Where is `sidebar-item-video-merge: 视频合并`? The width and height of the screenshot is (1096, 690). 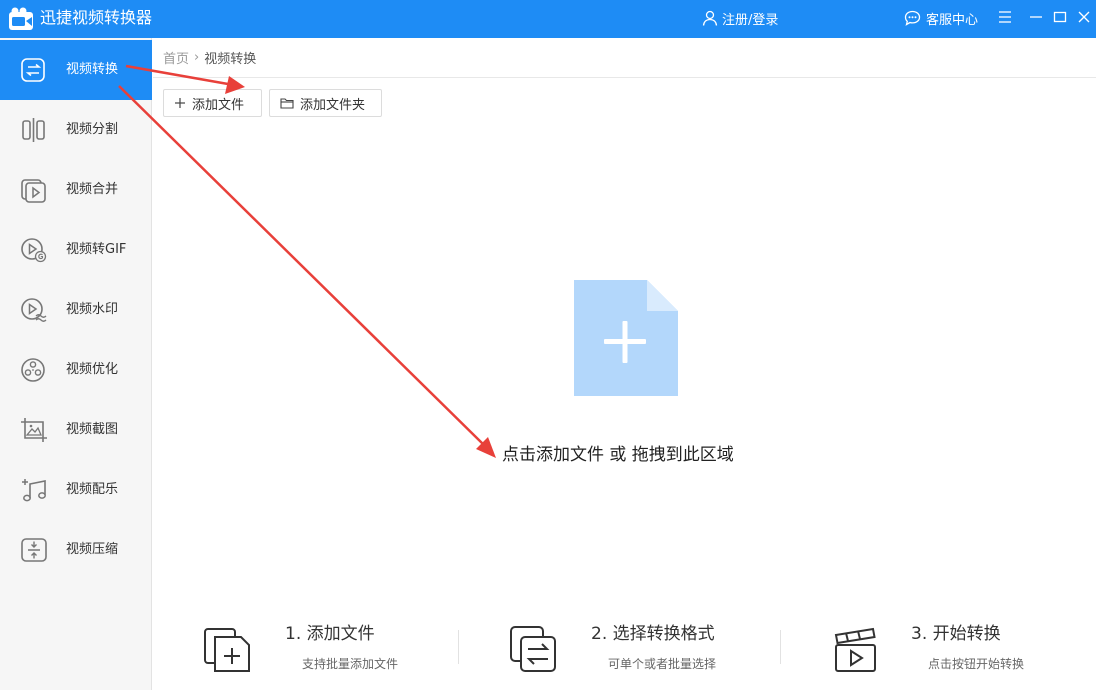
sidebar-item-video-merge: 视频合并 is located at coordinates (76, 190).